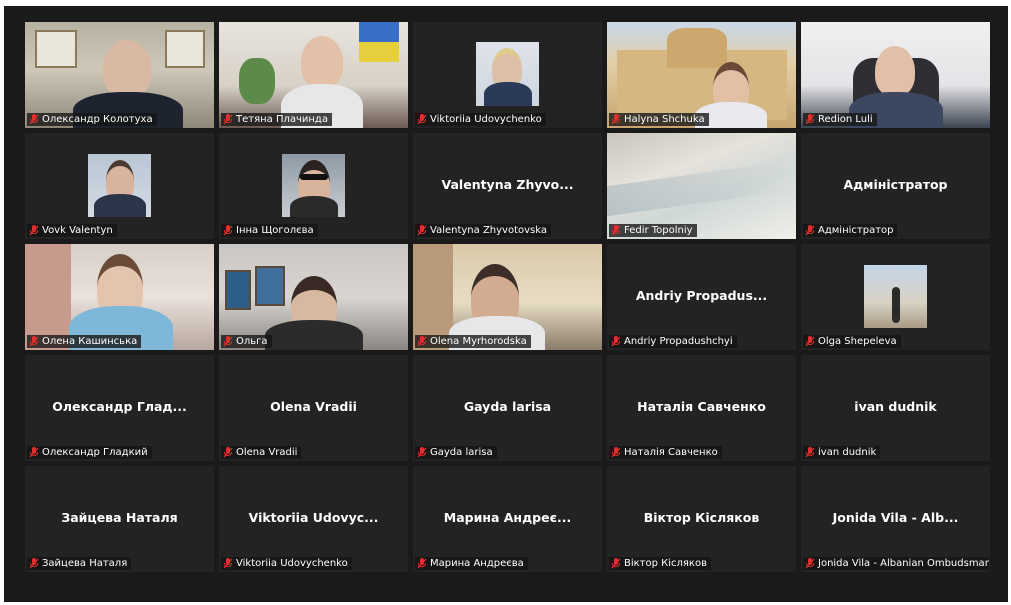 The height and width of the screenshot is (605, 1011). I want to click on participant-name: Vovk Valentyn, so click(77, 230).